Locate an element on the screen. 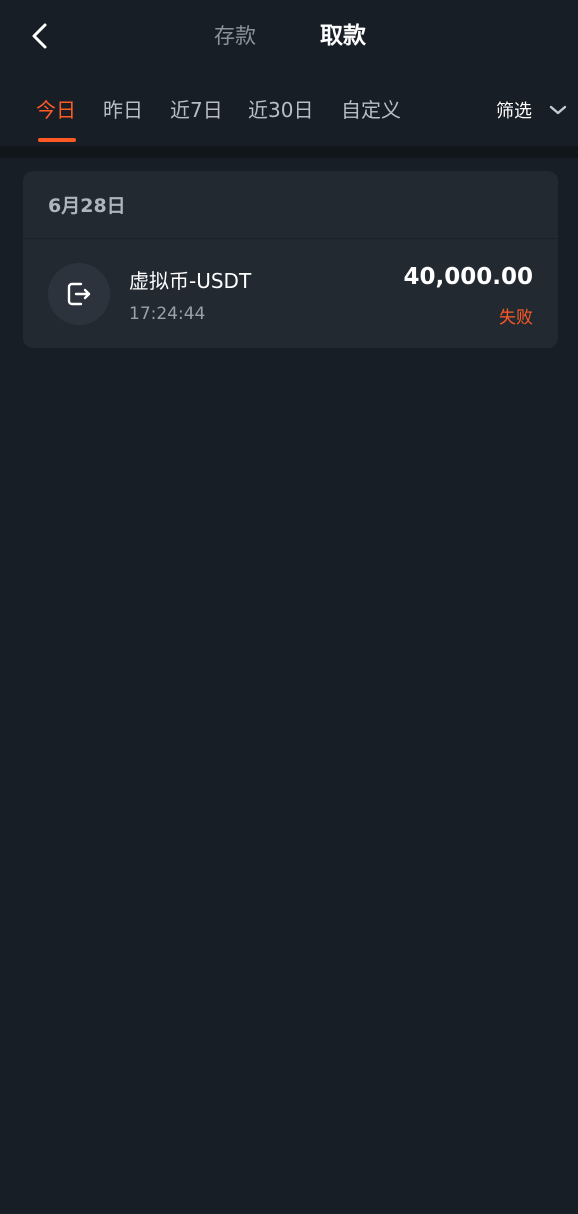 This screenshot has height=1214, width=578. filter-label: 筛选 is located at coordinates (514, 111).